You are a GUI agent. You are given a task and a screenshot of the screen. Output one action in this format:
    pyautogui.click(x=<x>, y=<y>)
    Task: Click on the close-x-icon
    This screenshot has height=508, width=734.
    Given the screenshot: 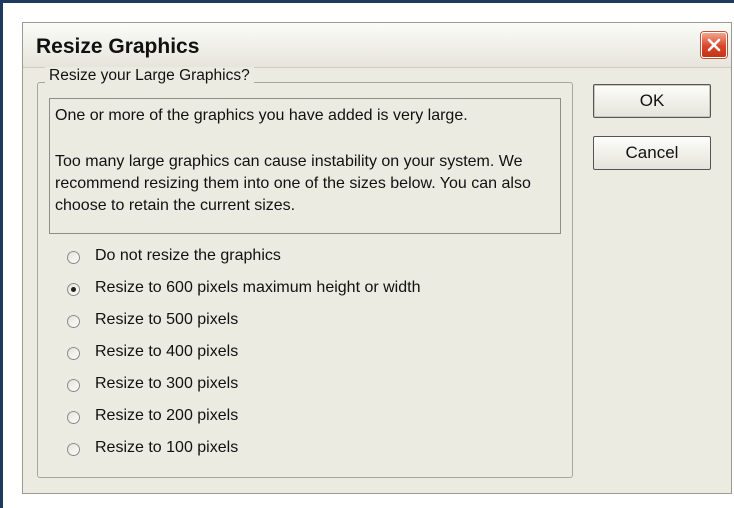 What is the action you would take?
    pyautogui.click(x=714, y=45)
    